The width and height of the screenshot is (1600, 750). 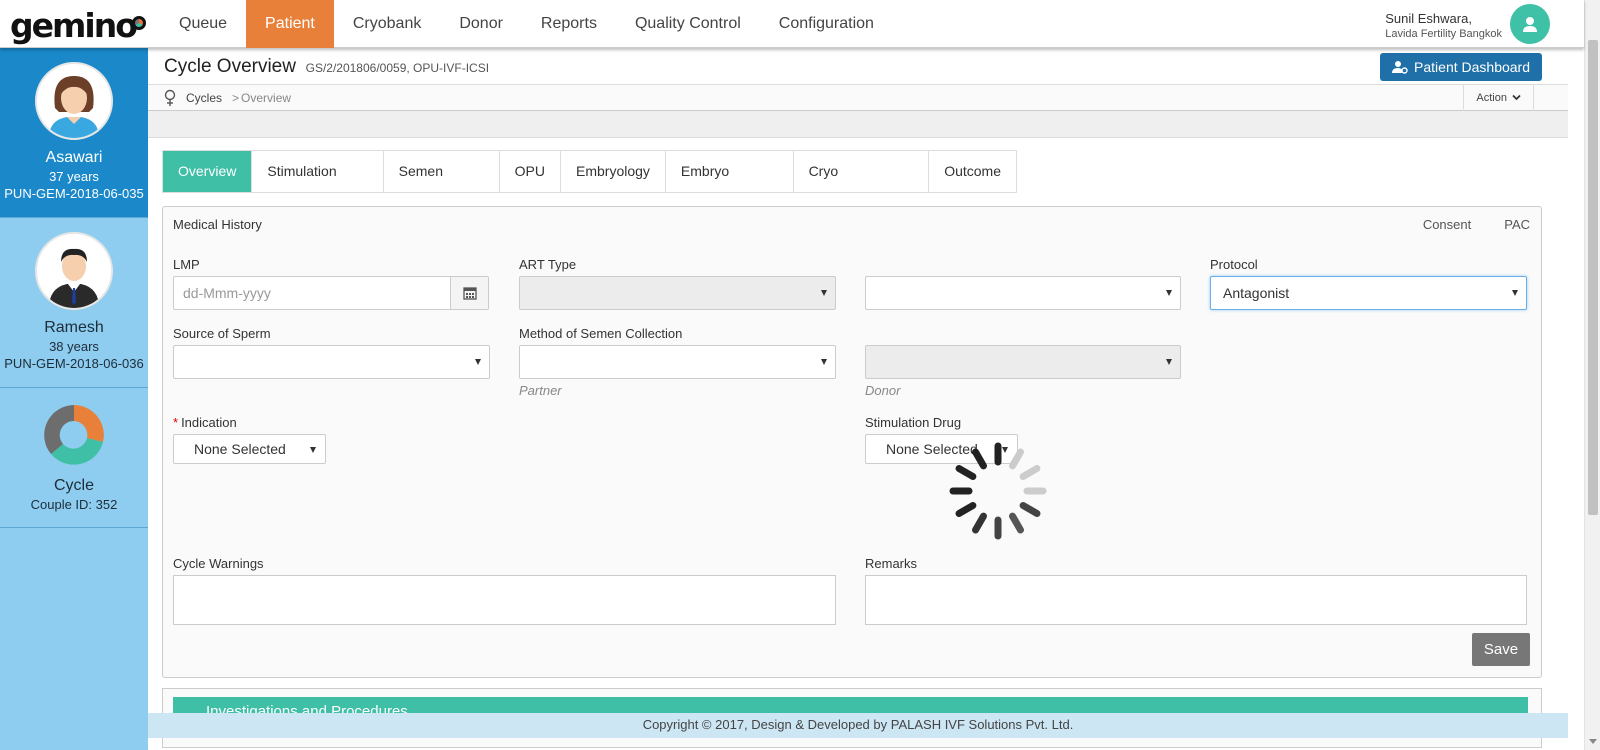 What do you see at coordinates (240, 449) in the screenshot?
I see `indication-value: None Selected` at bounding box center [240, 449].